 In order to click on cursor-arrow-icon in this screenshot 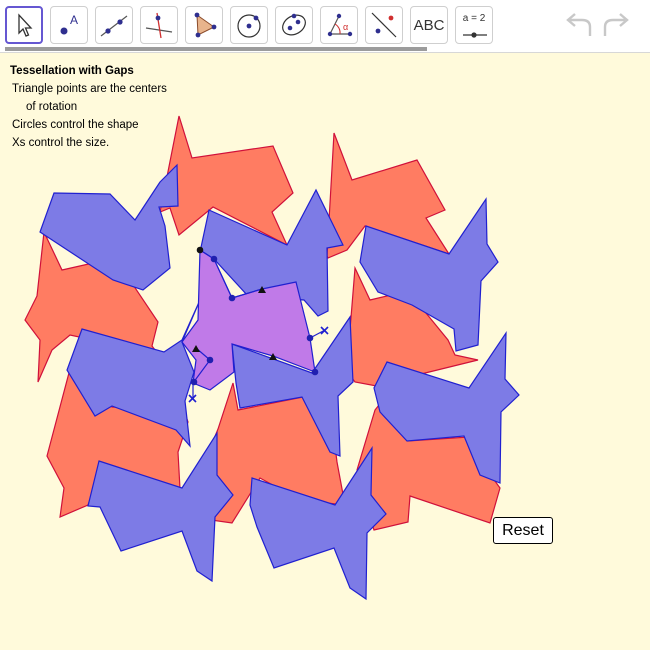, I will do `click(25, 25)`.